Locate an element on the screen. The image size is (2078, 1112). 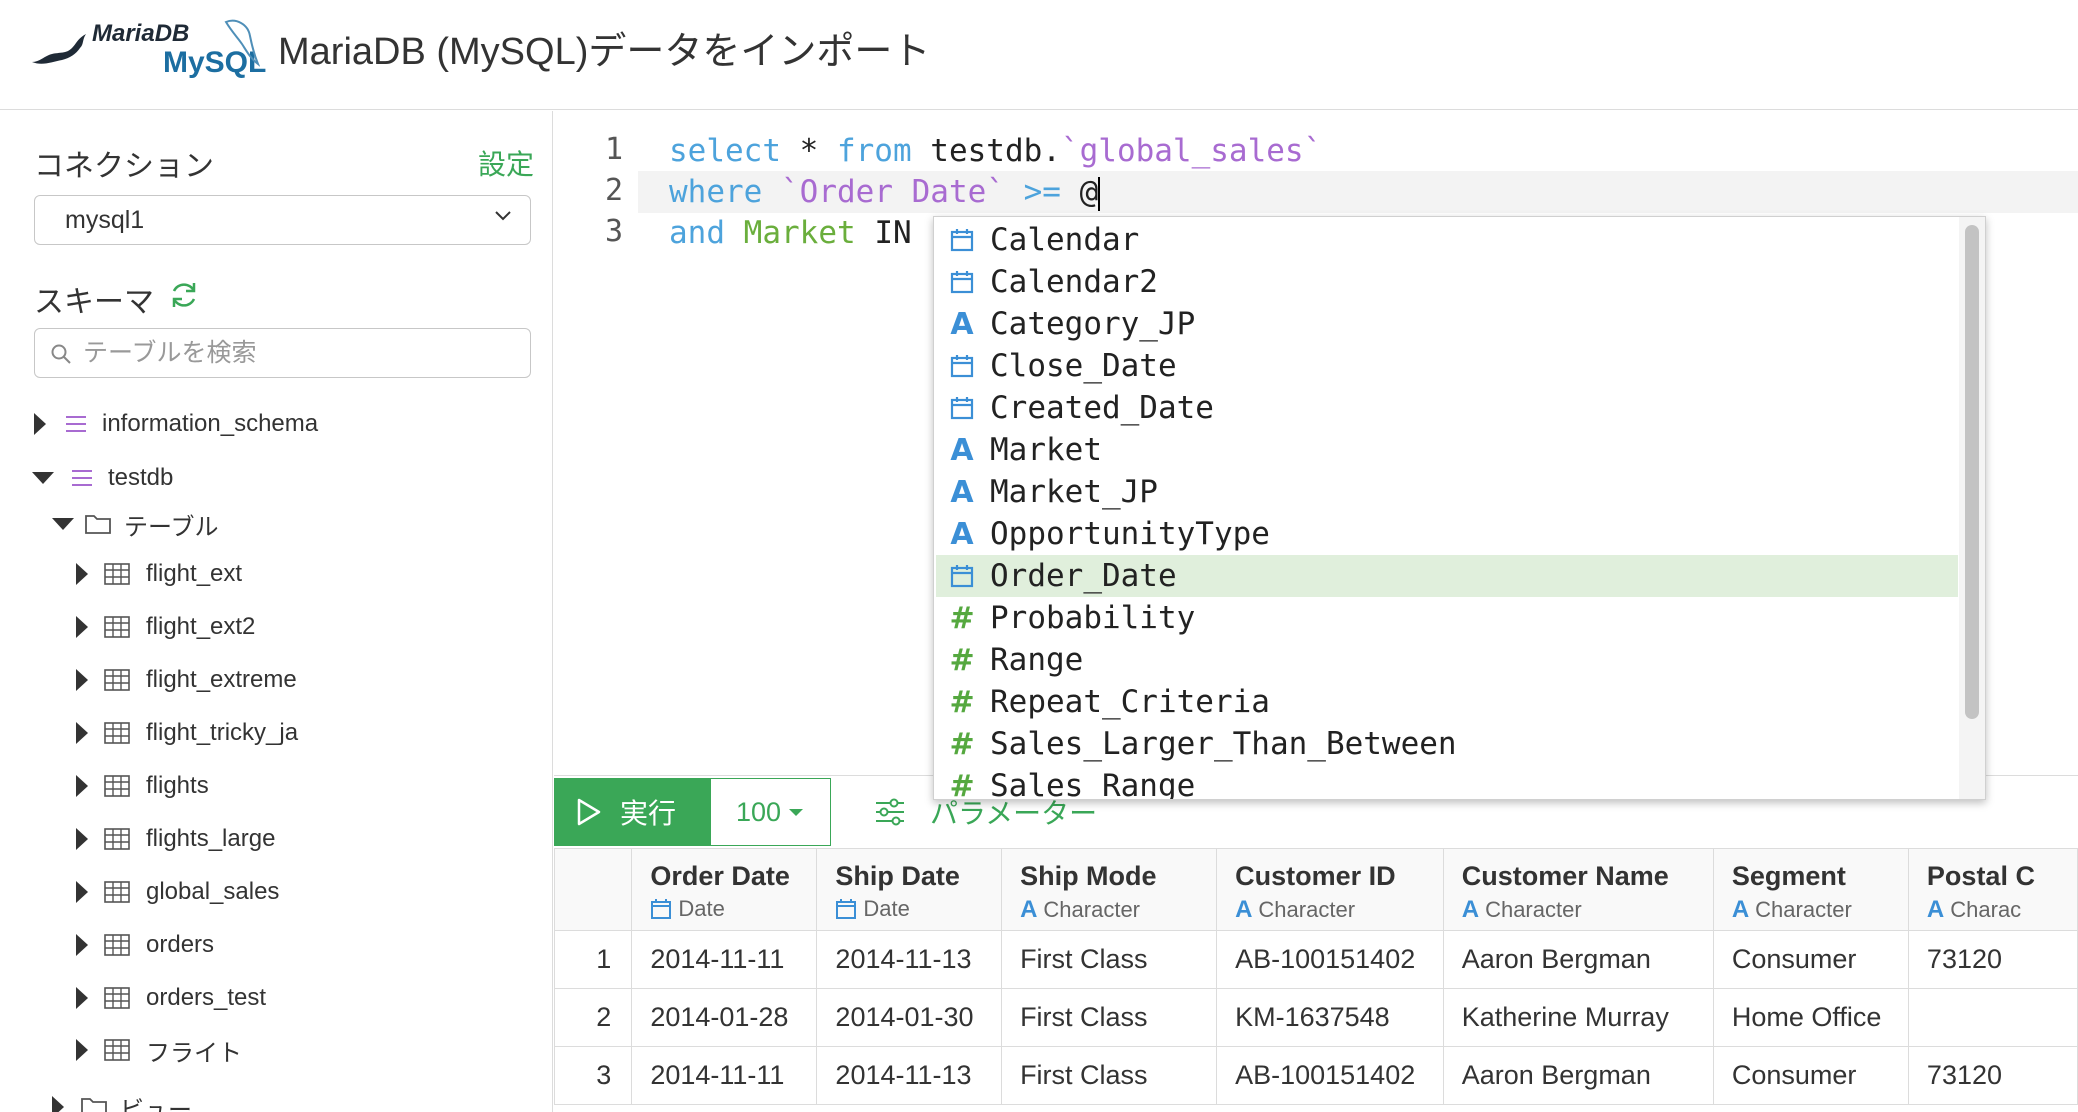
column-header: Customer ID A Character is located at coordinates (1330, 889).